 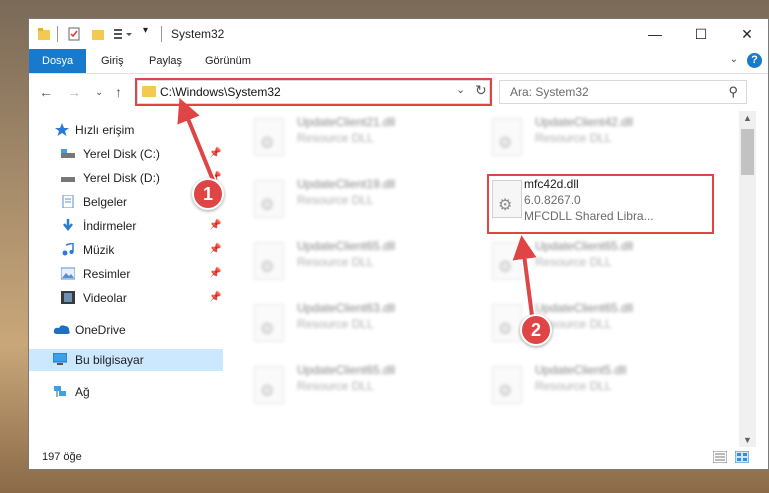 I want to click on search-icon: ⚲, so click(x=733, y=92).